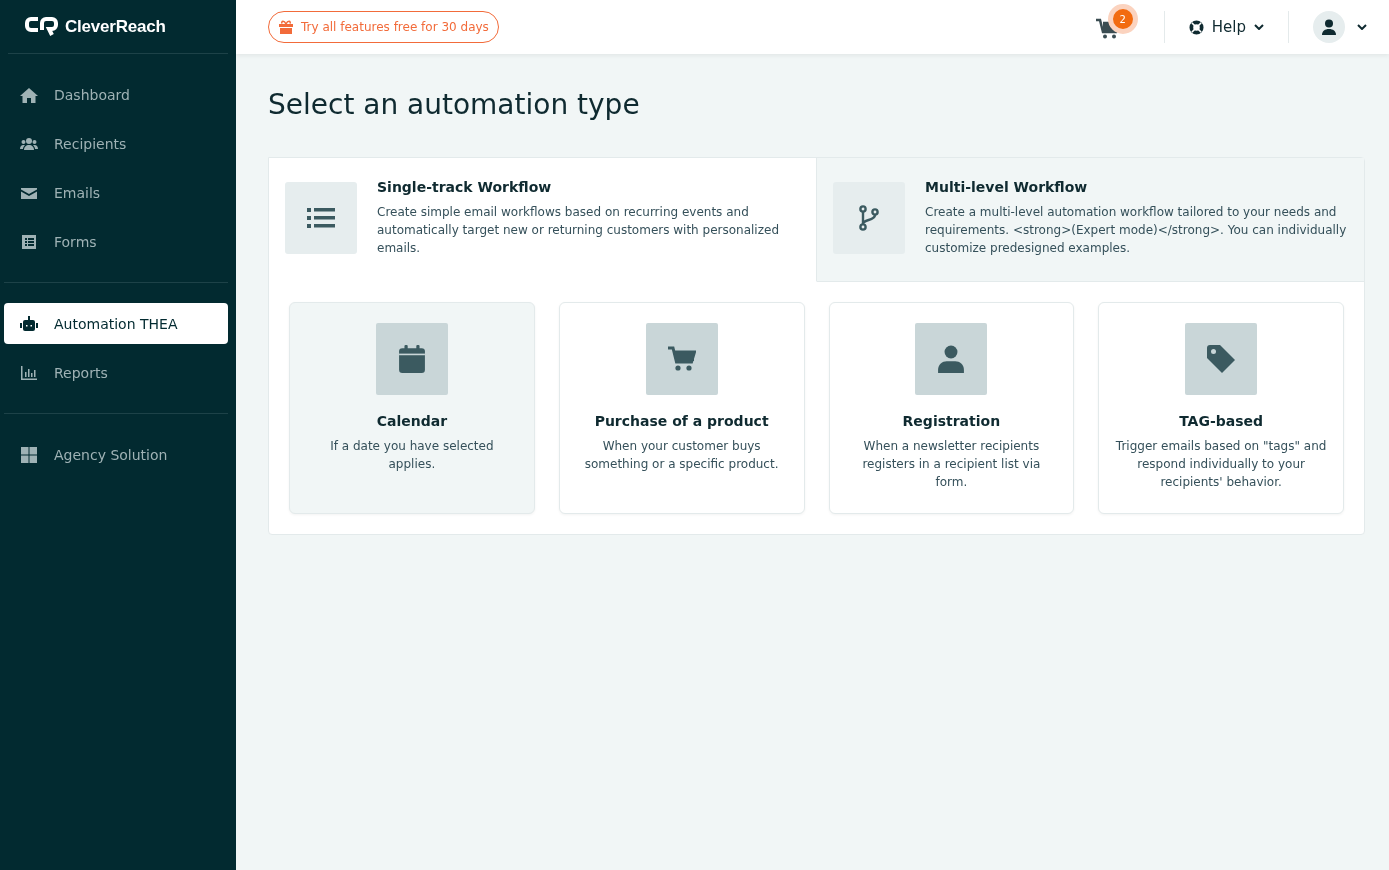 This screenshot has height=870, width=1389. I want to click on tab-description: Create simple email workflows based on recurring events and automatically target new or returning customers with personalized emails., so click(578, 230).